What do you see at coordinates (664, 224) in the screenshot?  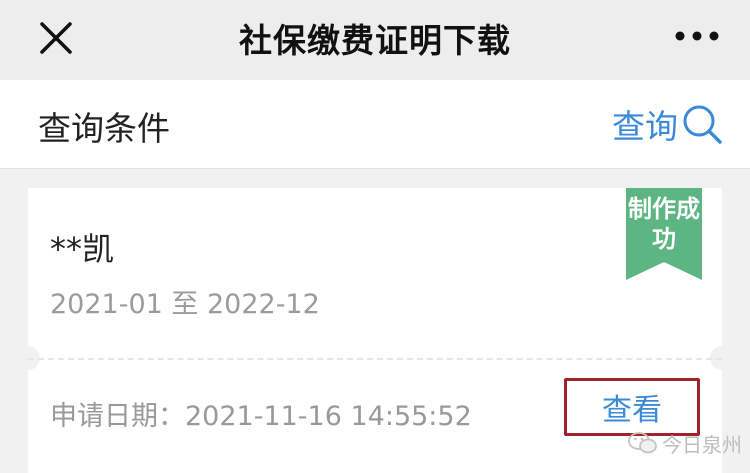 I see `status-badge: 制作成功` at bounding box center [664, 224].